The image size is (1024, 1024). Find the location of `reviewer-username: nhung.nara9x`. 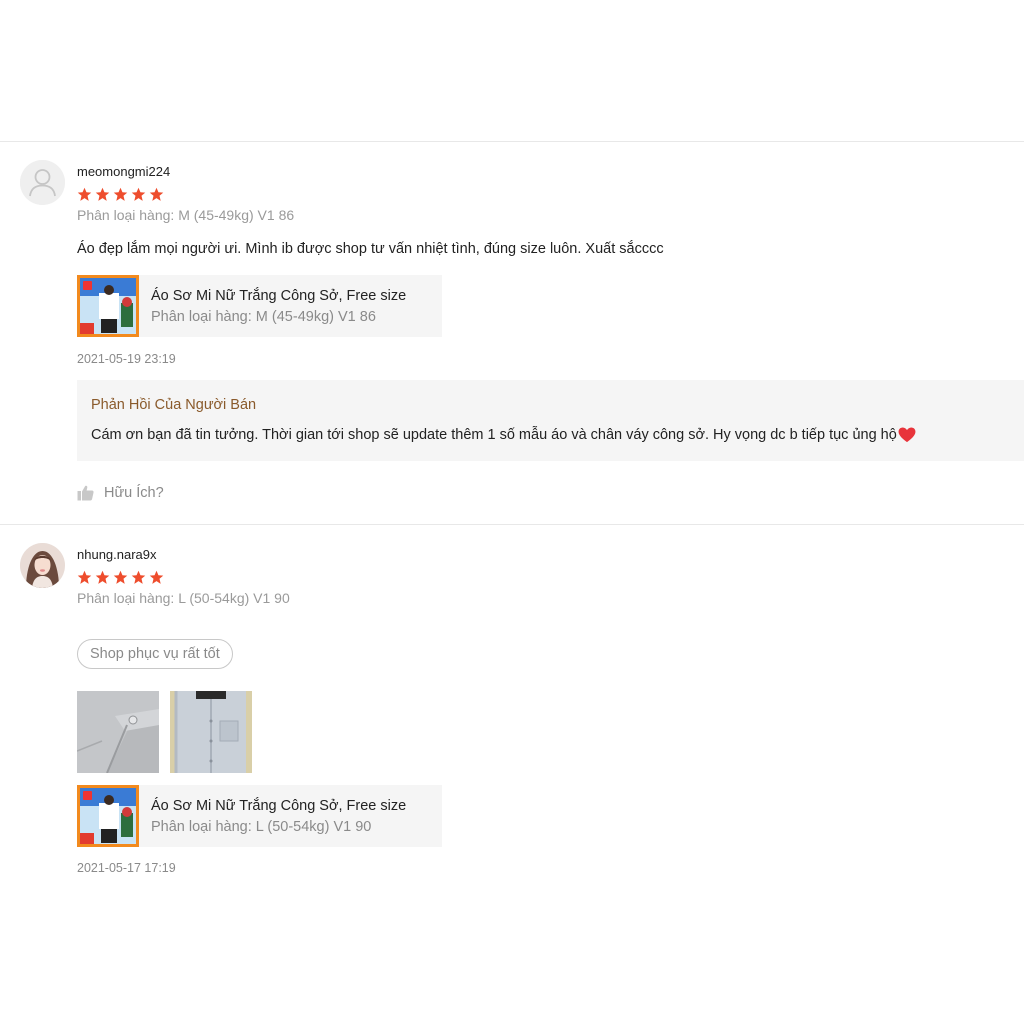

reviewer-username: nhung.nara9x is located at coordinates (550, 555).